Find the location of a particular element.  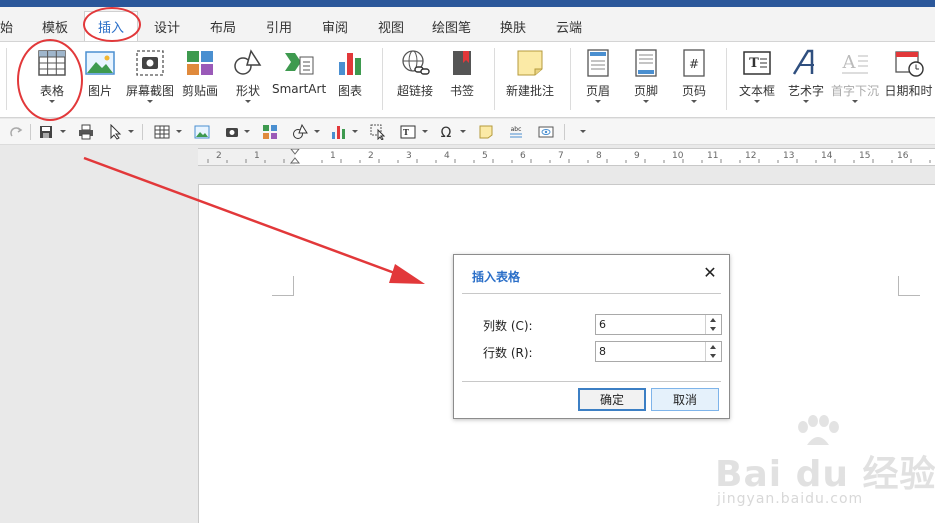

dropcap-icon: A is located at coordinates (855, 63).